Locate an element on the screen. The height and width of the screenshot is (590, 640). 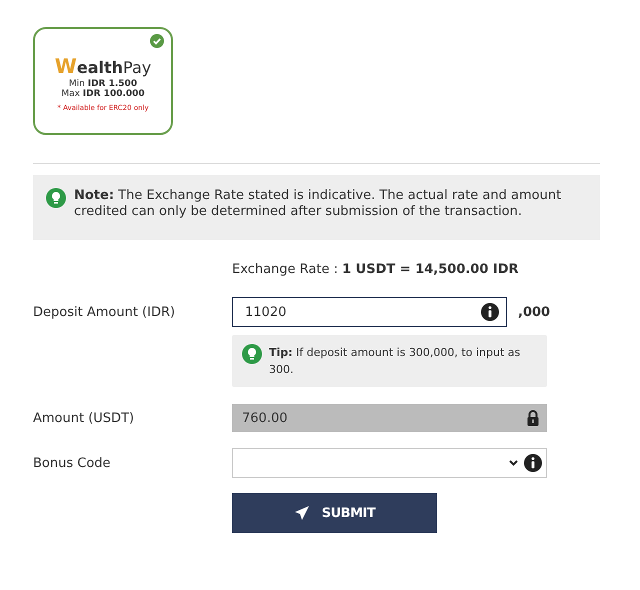
note-text: Note: The Exchange Rate stated is indicative. The actual rate and amount credited can only be determined after submission of the transaction. is located at coordinates (318, 204).